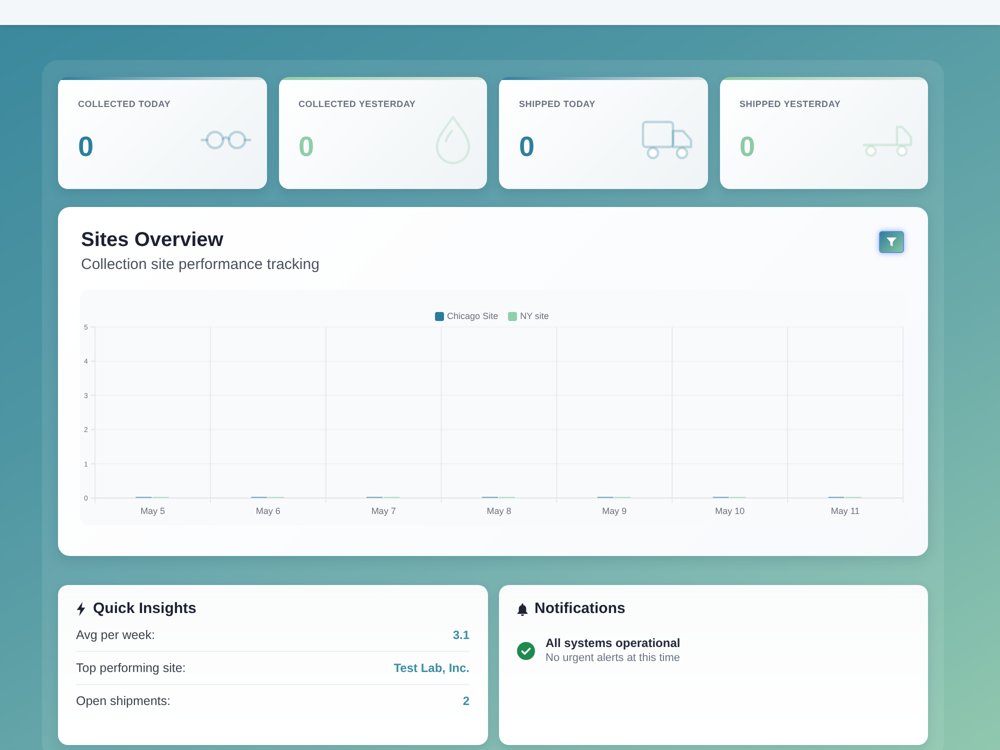  Describe the element at coordinates (845, 511) in the screenshot. I see `x-axis-label: May 11` at that location.